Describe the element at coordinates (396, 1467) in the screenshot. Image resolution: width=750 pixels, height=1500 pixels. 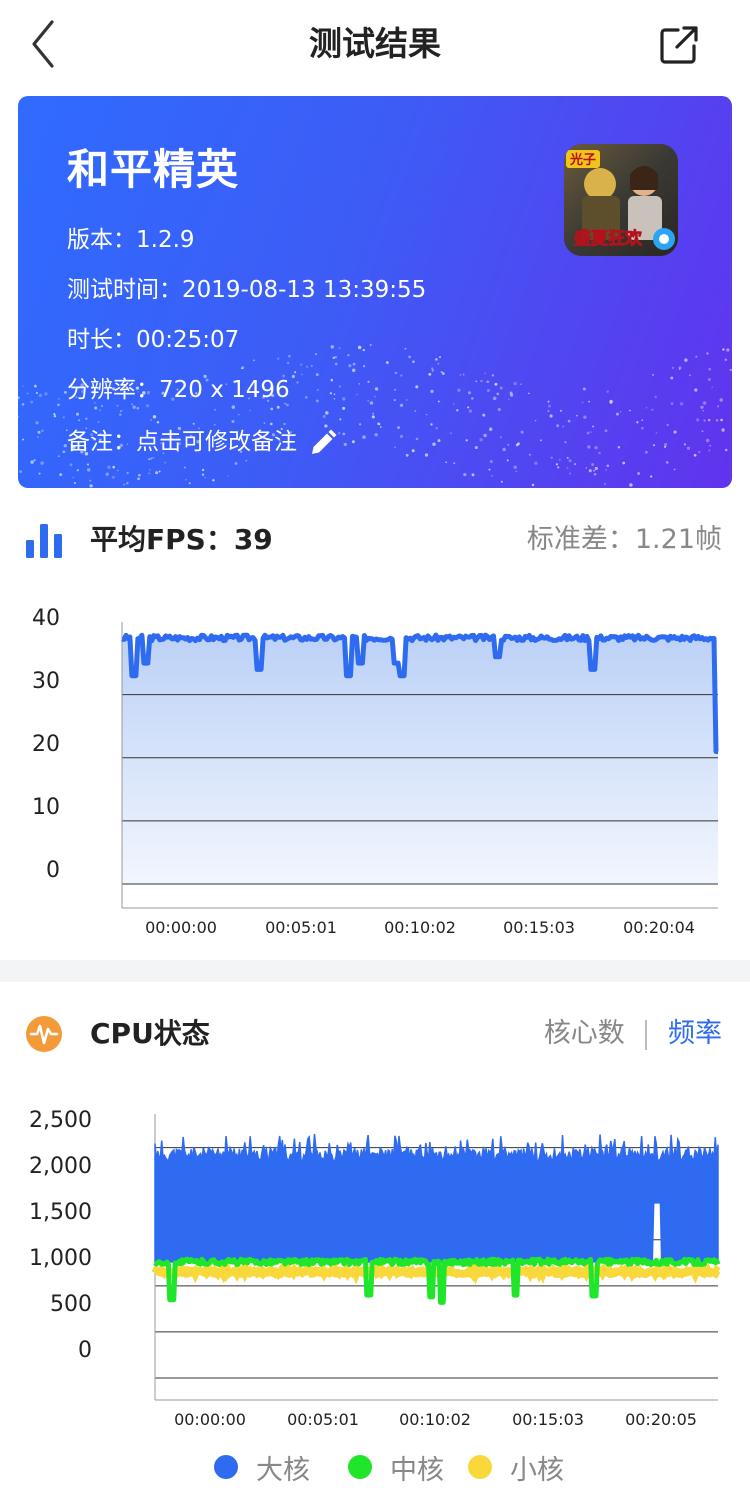
I see `legend-item-mid-core: 中核` at that location.